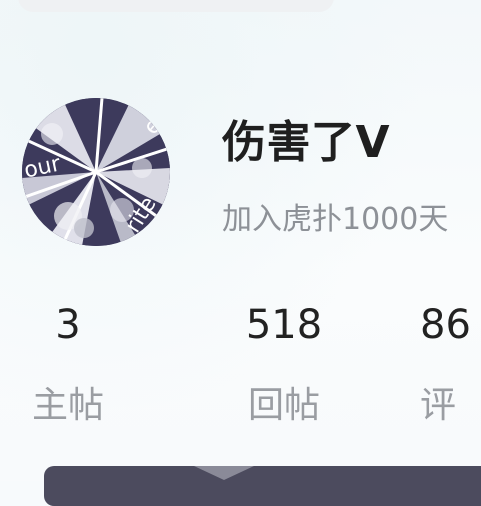 The image size is (481, 506). Describe the element at coordinates (68, 325) in the screenshot. I see `stat-posts-count: 3` at that location.